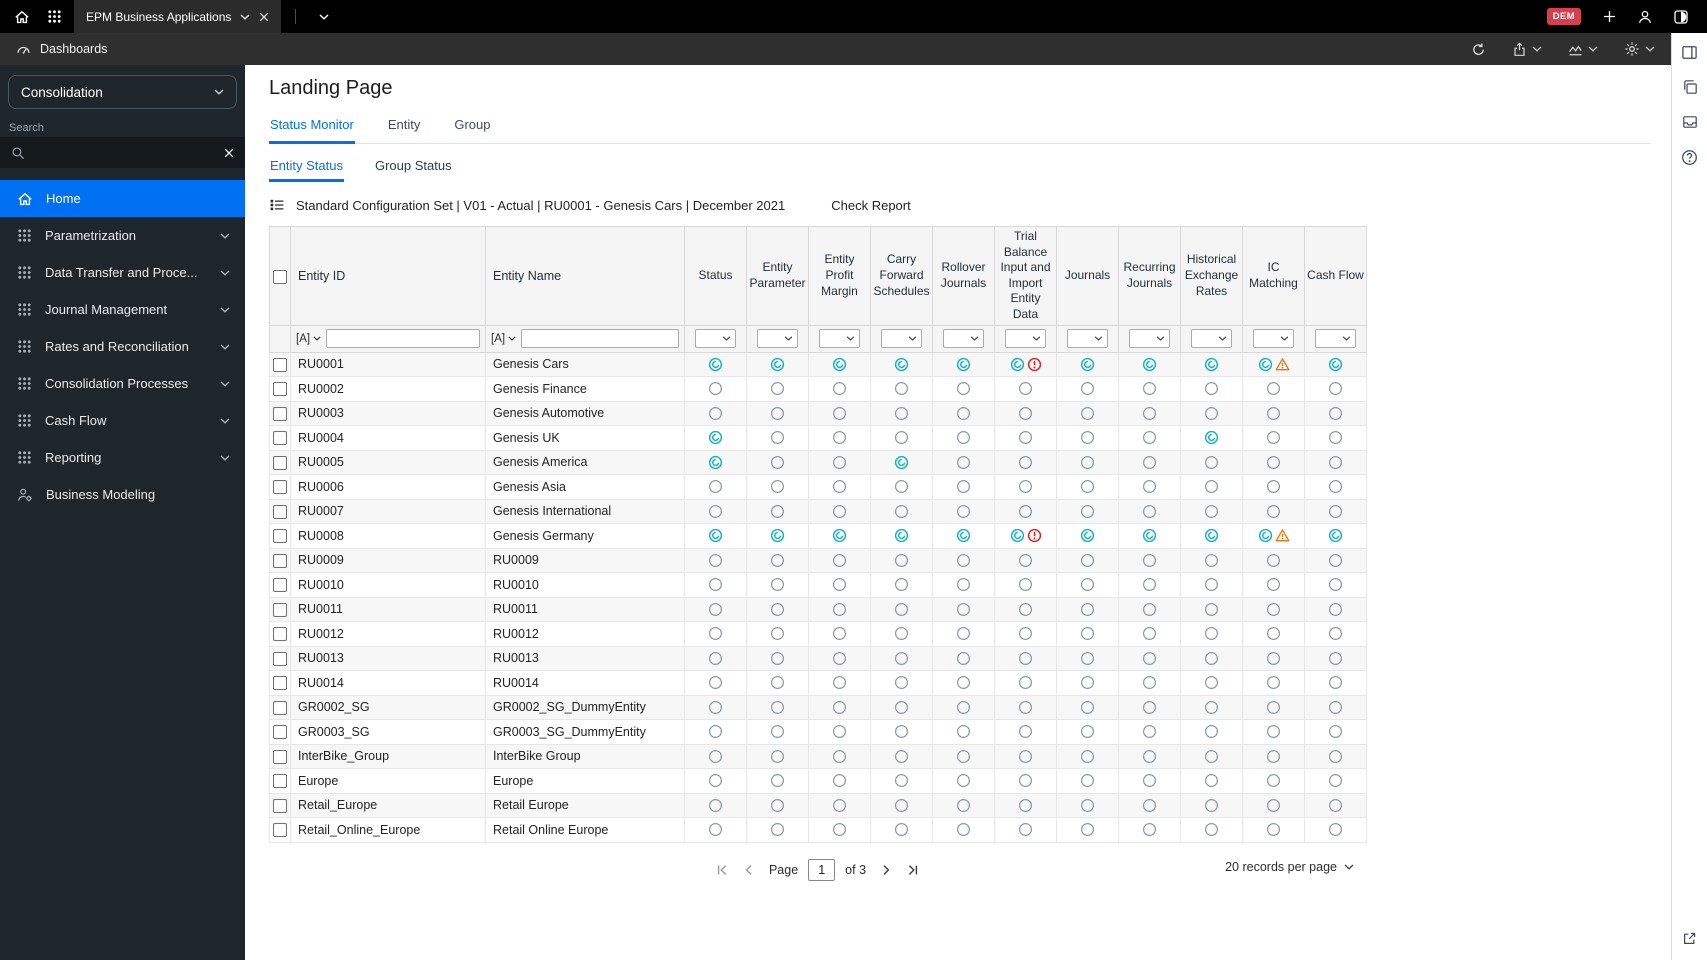  Describe the element at coordinates (280, 276) in the screenshot. I see `select-all-checkbox` at that location.